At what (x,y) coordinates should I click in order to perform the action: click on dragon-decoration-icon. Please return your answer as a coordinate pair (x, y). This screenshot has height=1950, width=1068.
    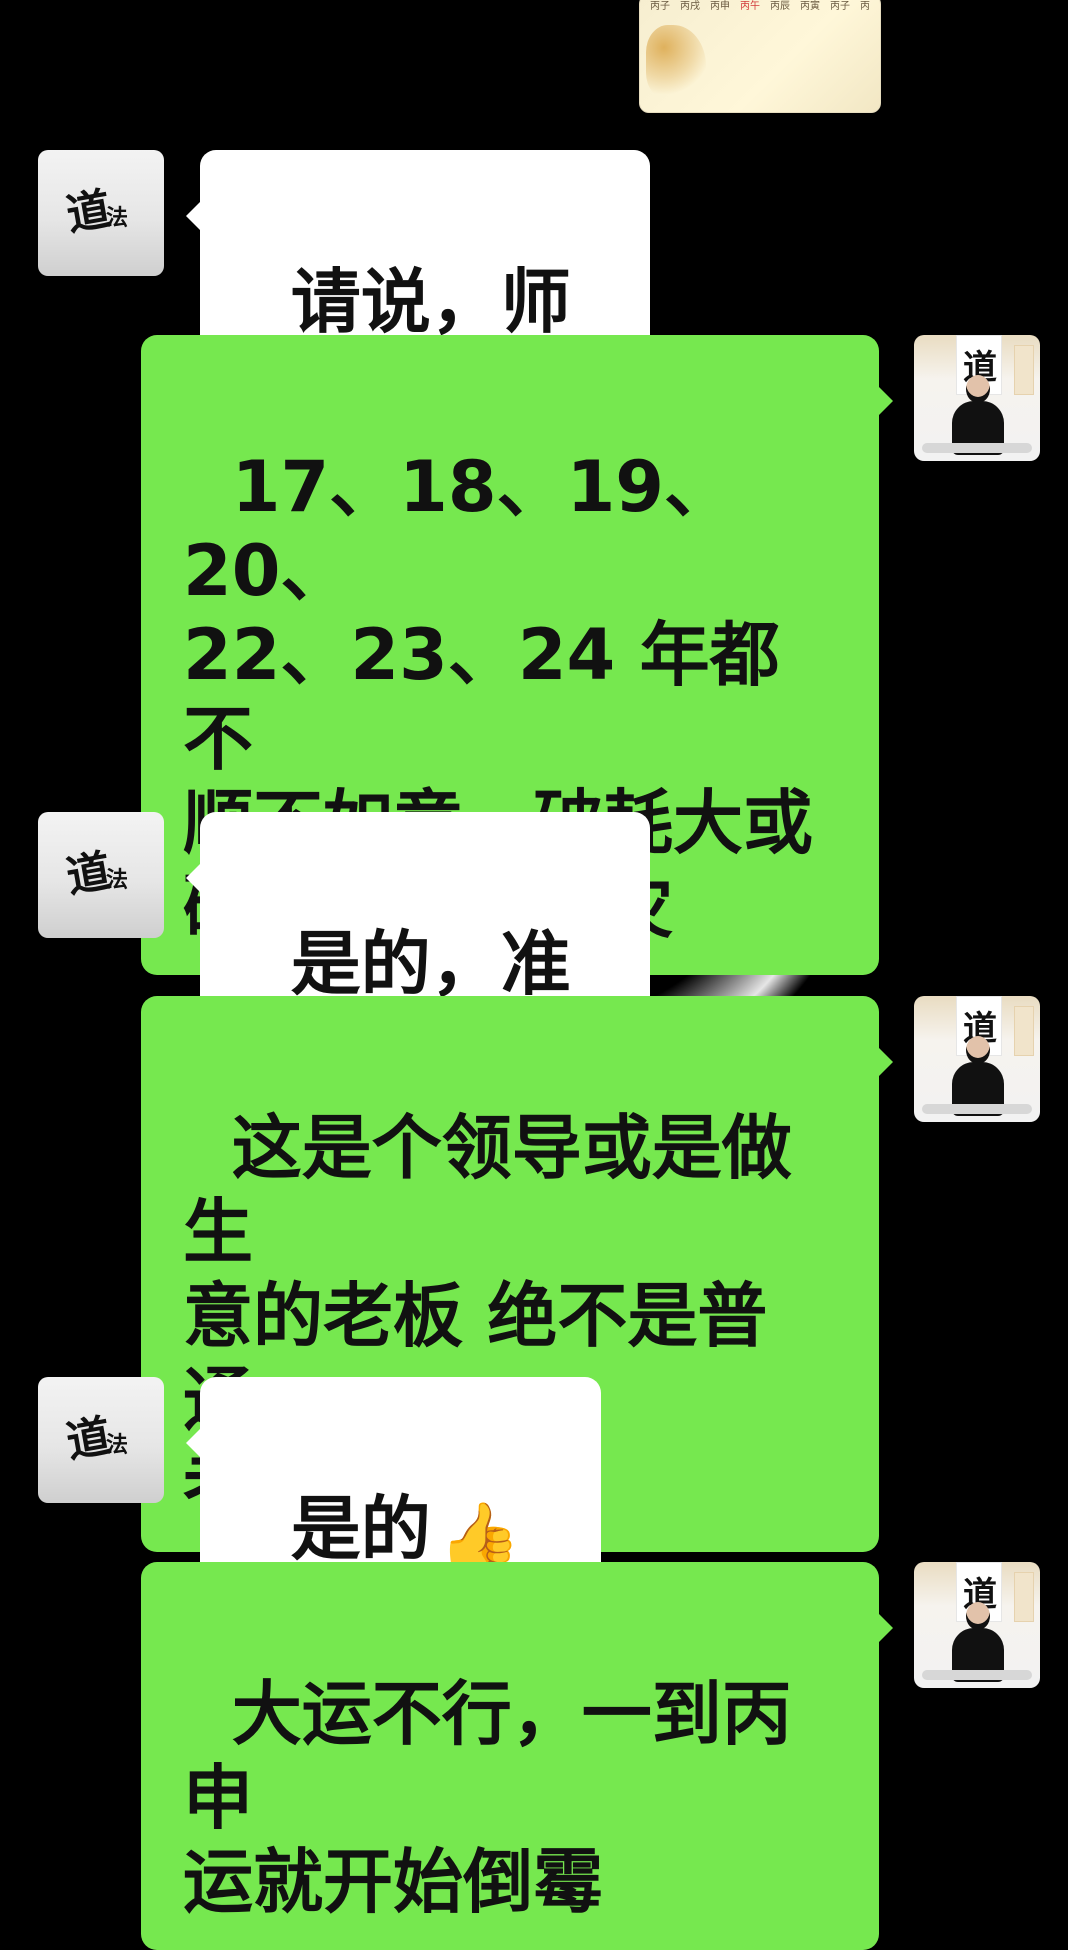
    Looking at the image, I should click on (676, 62).